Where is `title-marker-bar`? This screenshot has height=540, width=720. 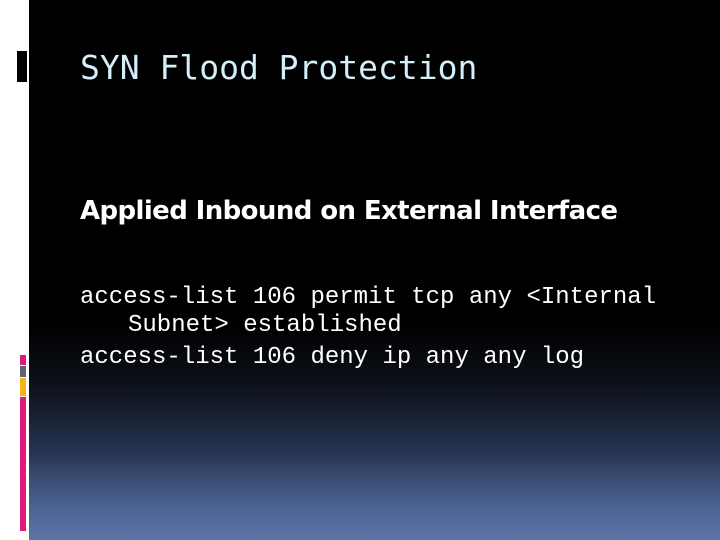
title-marker-bar is located at coordinates (22, 66).